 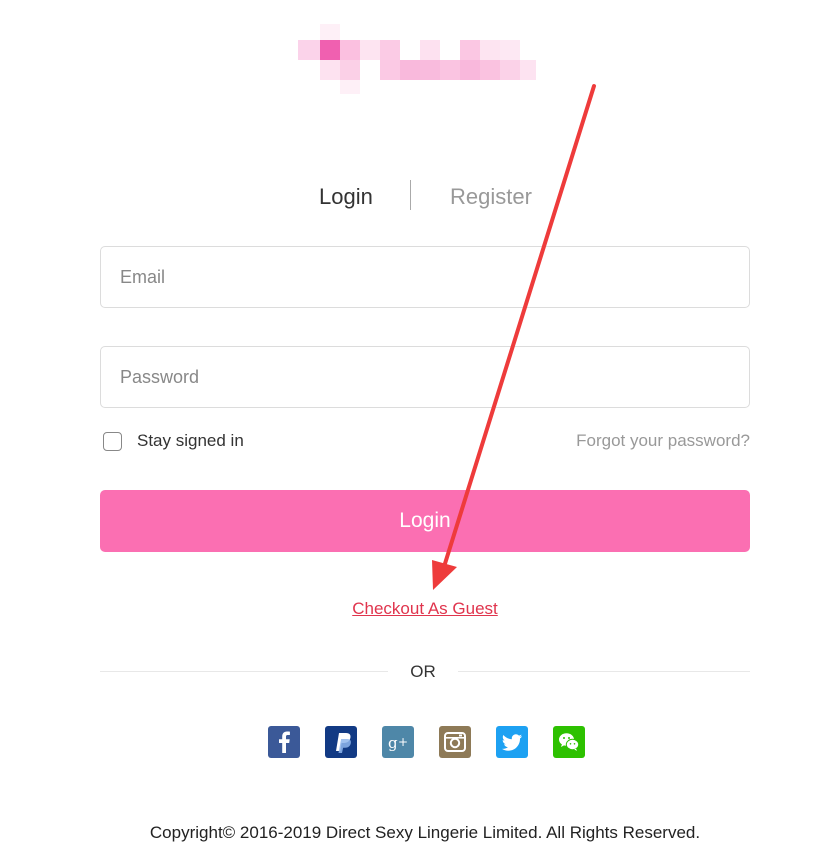 I want to click on email-input, so click(x=425, y=277).